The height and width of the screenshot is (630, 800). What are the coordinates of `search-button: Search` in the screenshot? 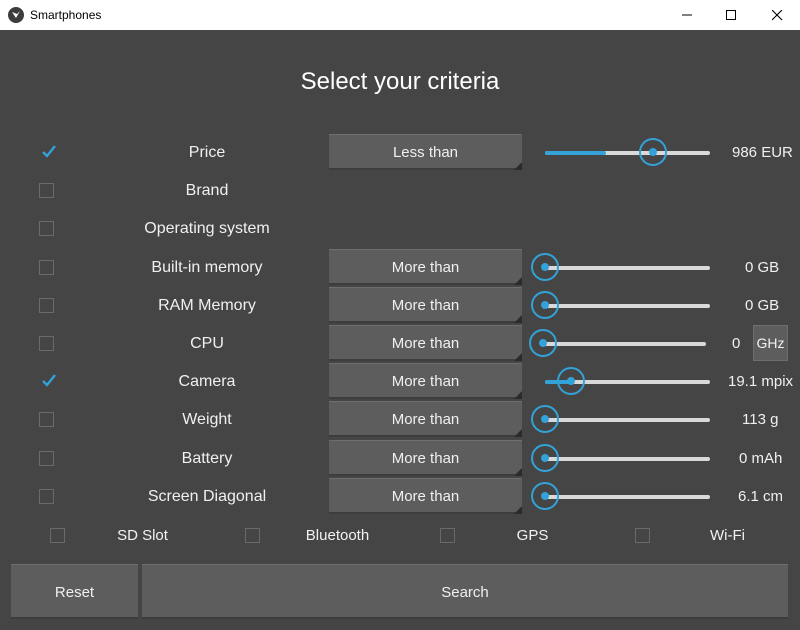 It's located at (465, 591).